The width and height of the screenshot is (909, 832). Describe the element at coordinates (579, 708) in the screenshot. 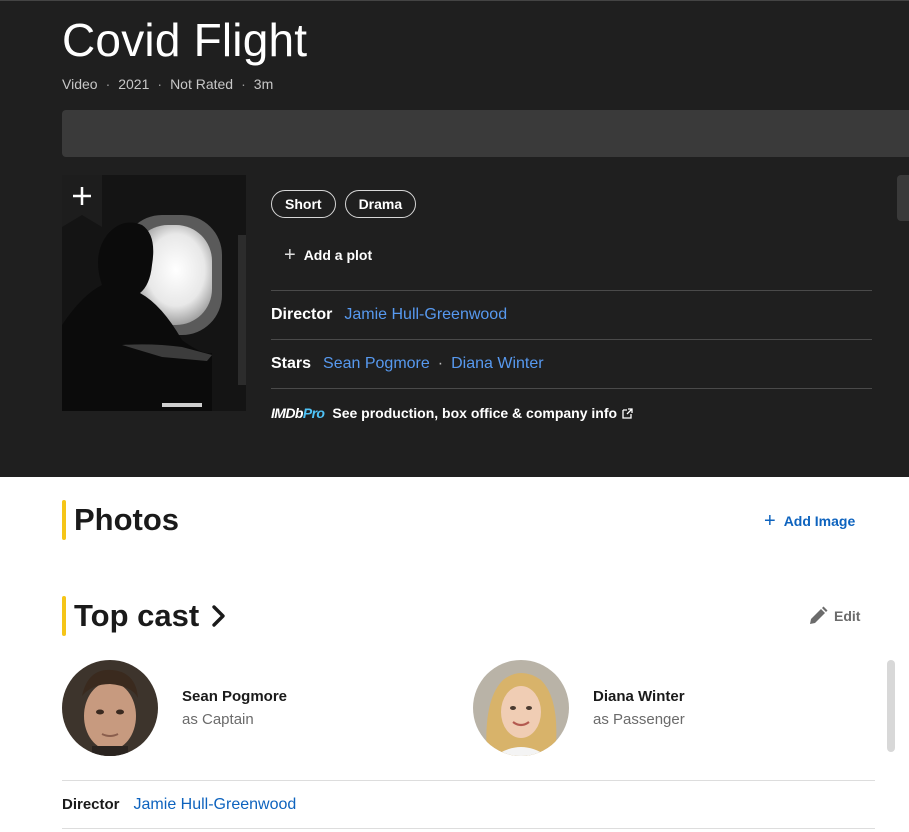

I see `cast-item: Diana Winter as Passenger` at that location.